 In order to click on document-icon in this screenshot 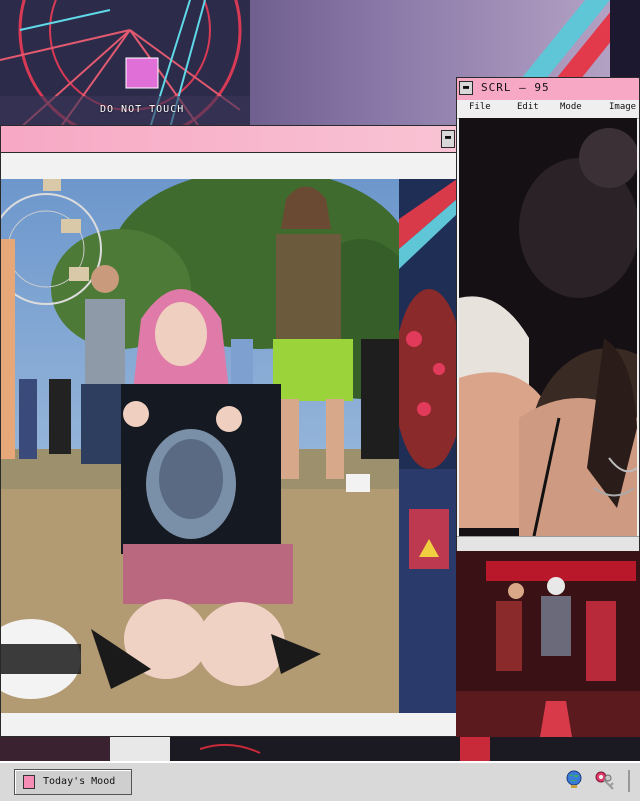, I will do `click(29, 782)`.